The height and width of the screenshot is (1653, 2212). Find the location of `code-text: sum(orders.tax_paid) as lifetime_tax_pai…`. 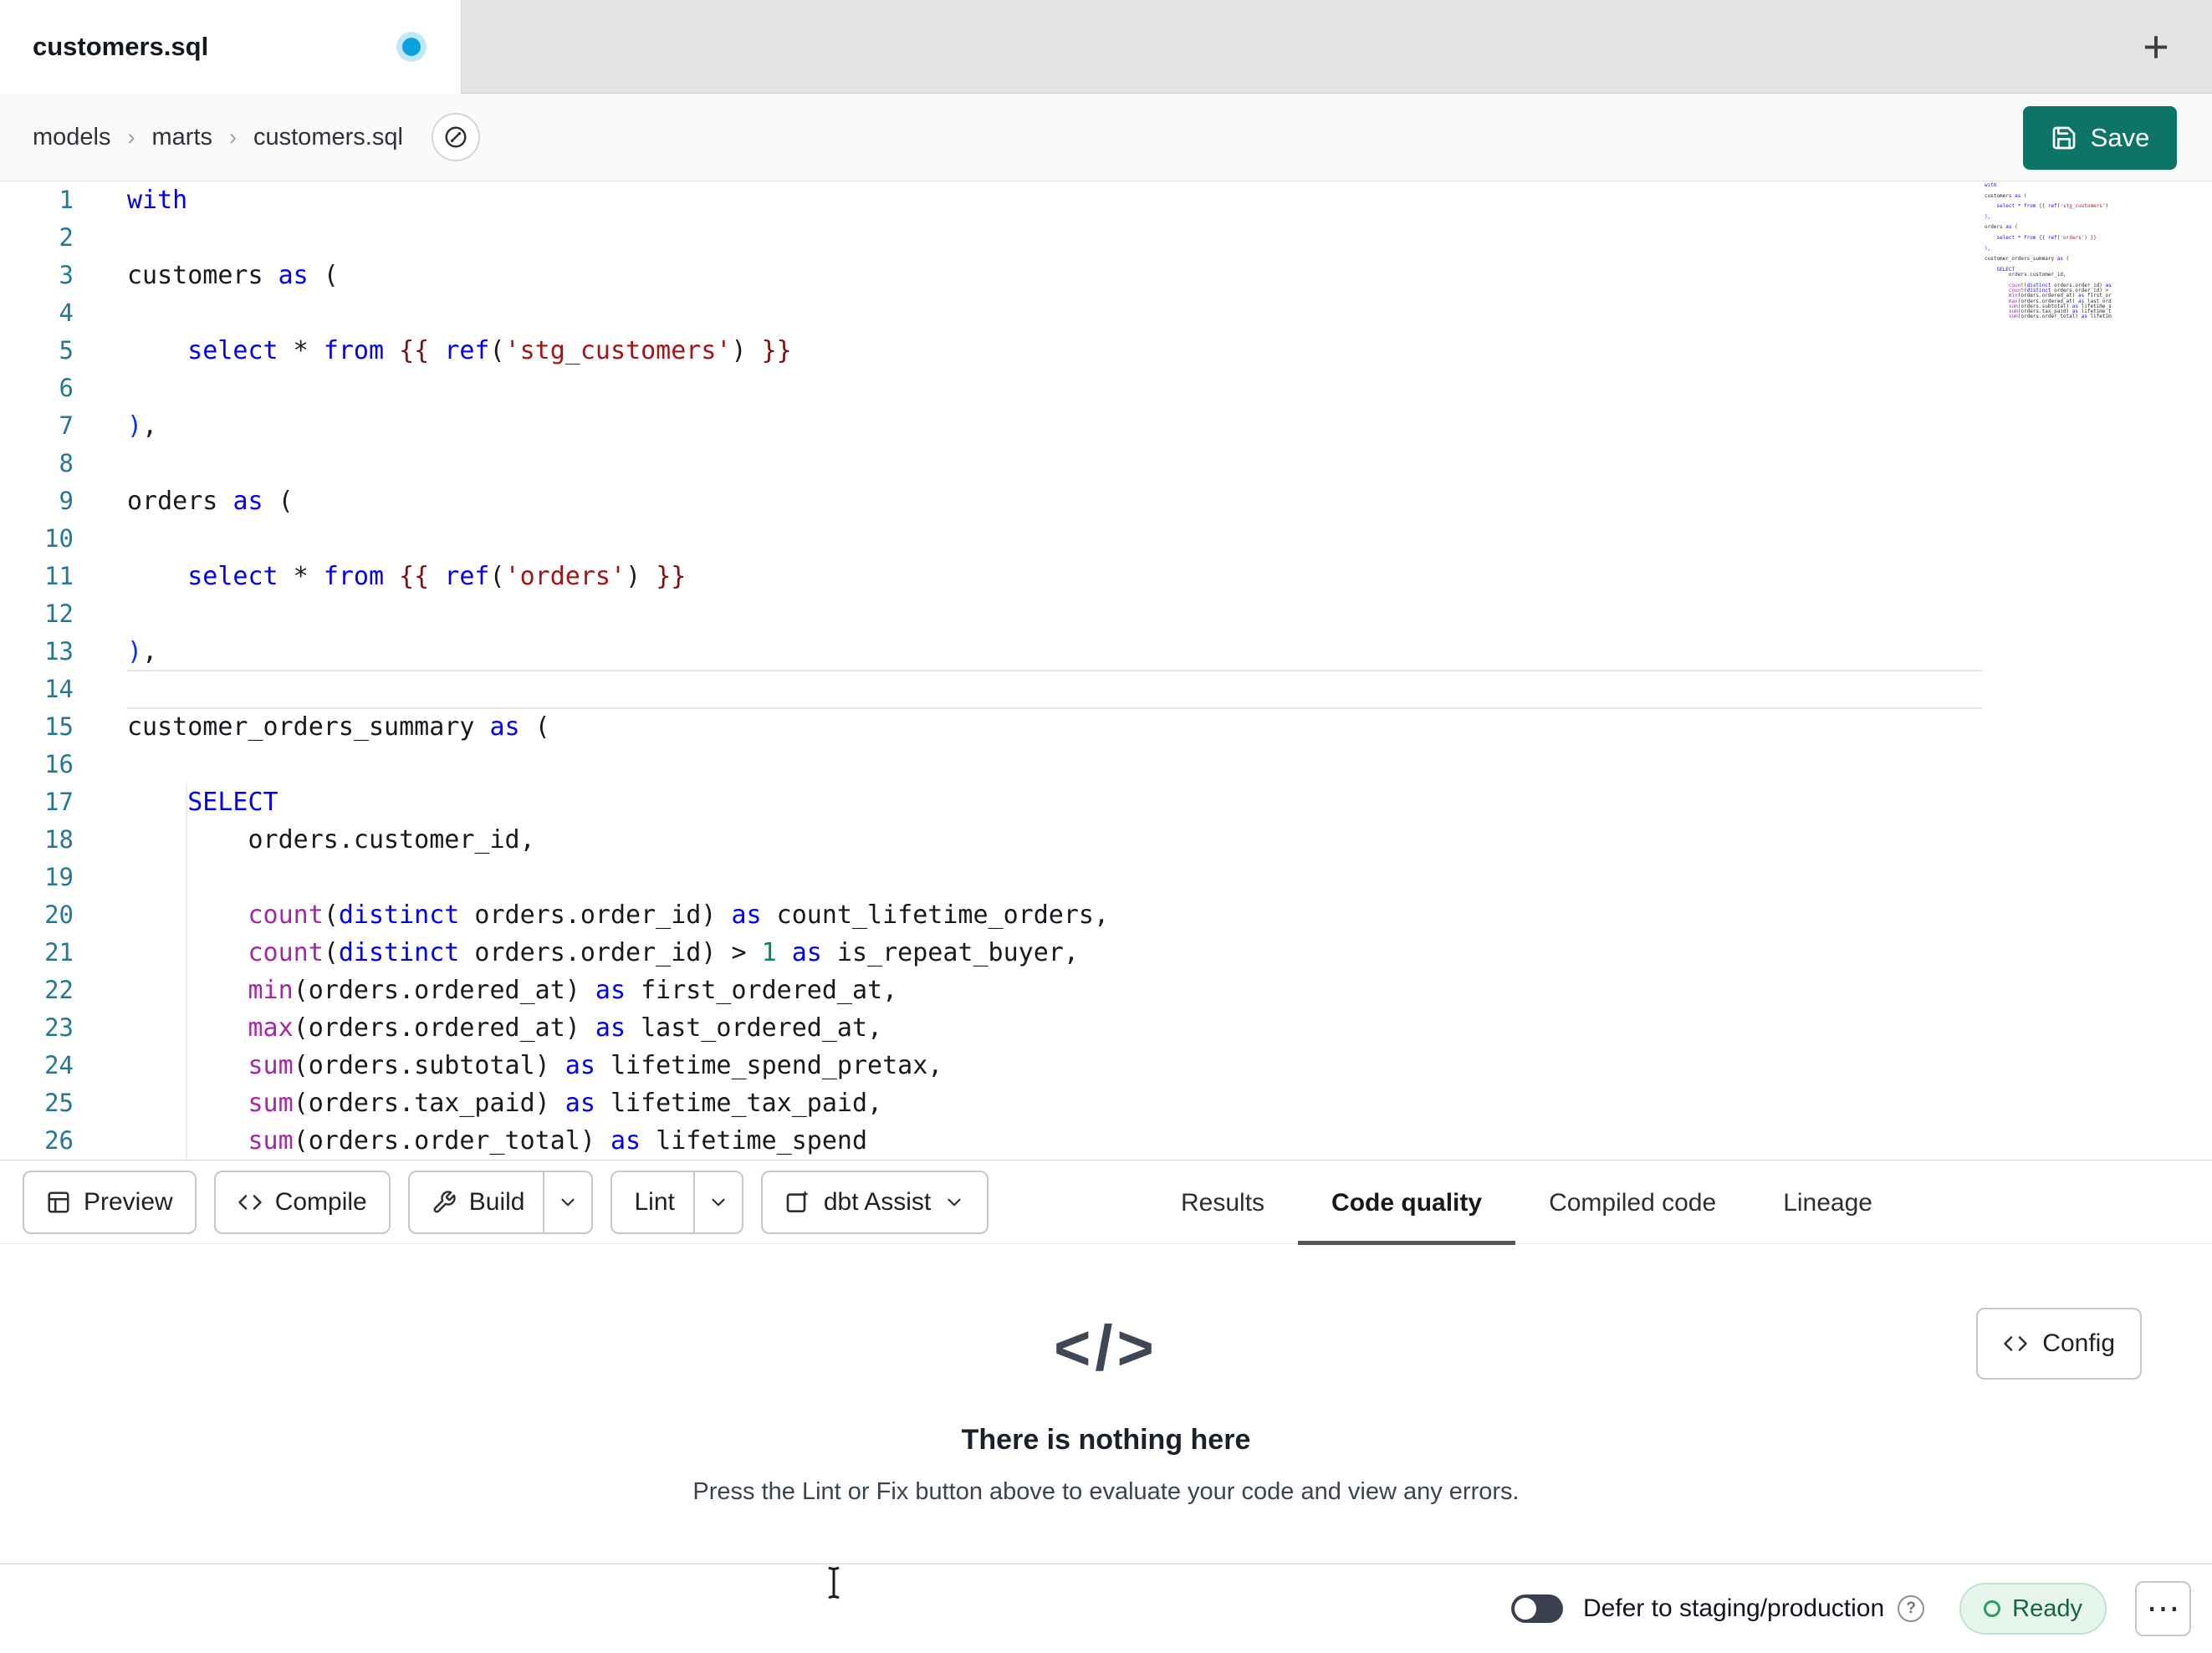

code-text: sum(orders.tax_paid) as lifetime_tax_pai… is located at coordinates (566, 1103).